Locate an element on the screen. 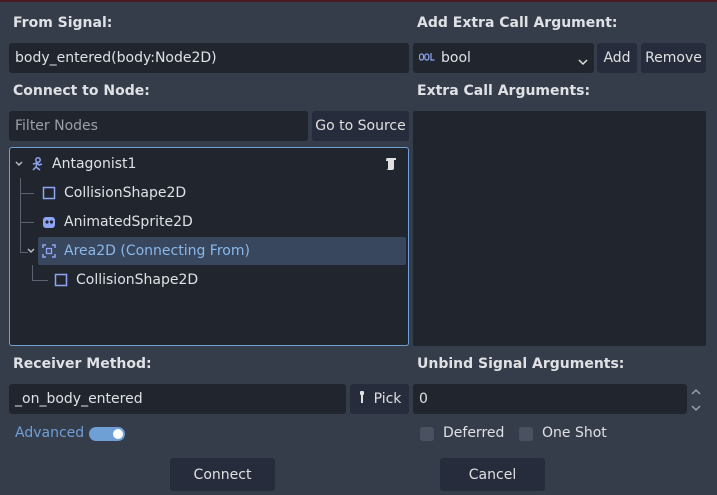 Image resolution: width=717 pixels, height=495 pixels. argument-type-value: bool is located at coordinates (456, 58).